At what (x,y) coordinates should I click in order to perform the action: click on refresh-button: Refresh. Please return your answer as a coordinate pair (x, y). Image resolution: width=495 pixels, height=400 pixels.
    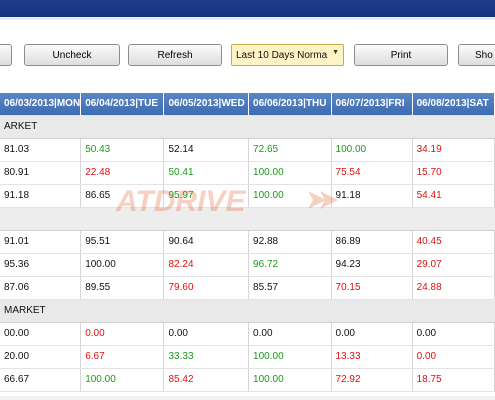
    Looking at the image, I should click on (175, 55).